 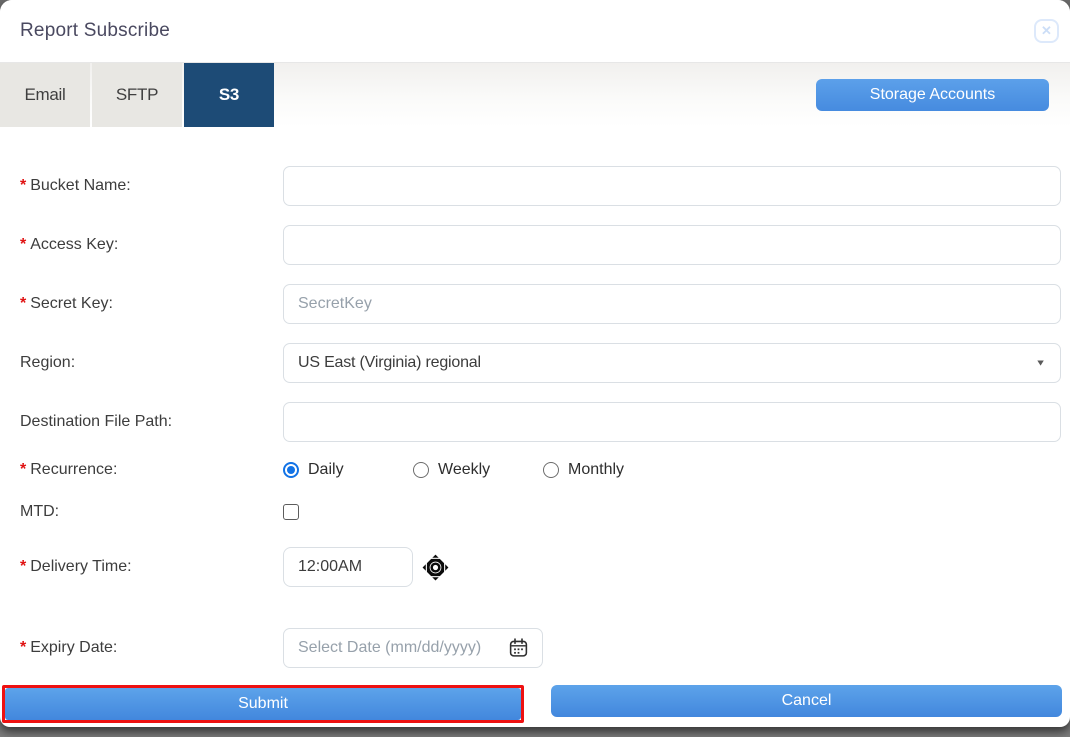 I want to click on delivery-time-label: * Delivery Time:, so click(x=76, y=566).